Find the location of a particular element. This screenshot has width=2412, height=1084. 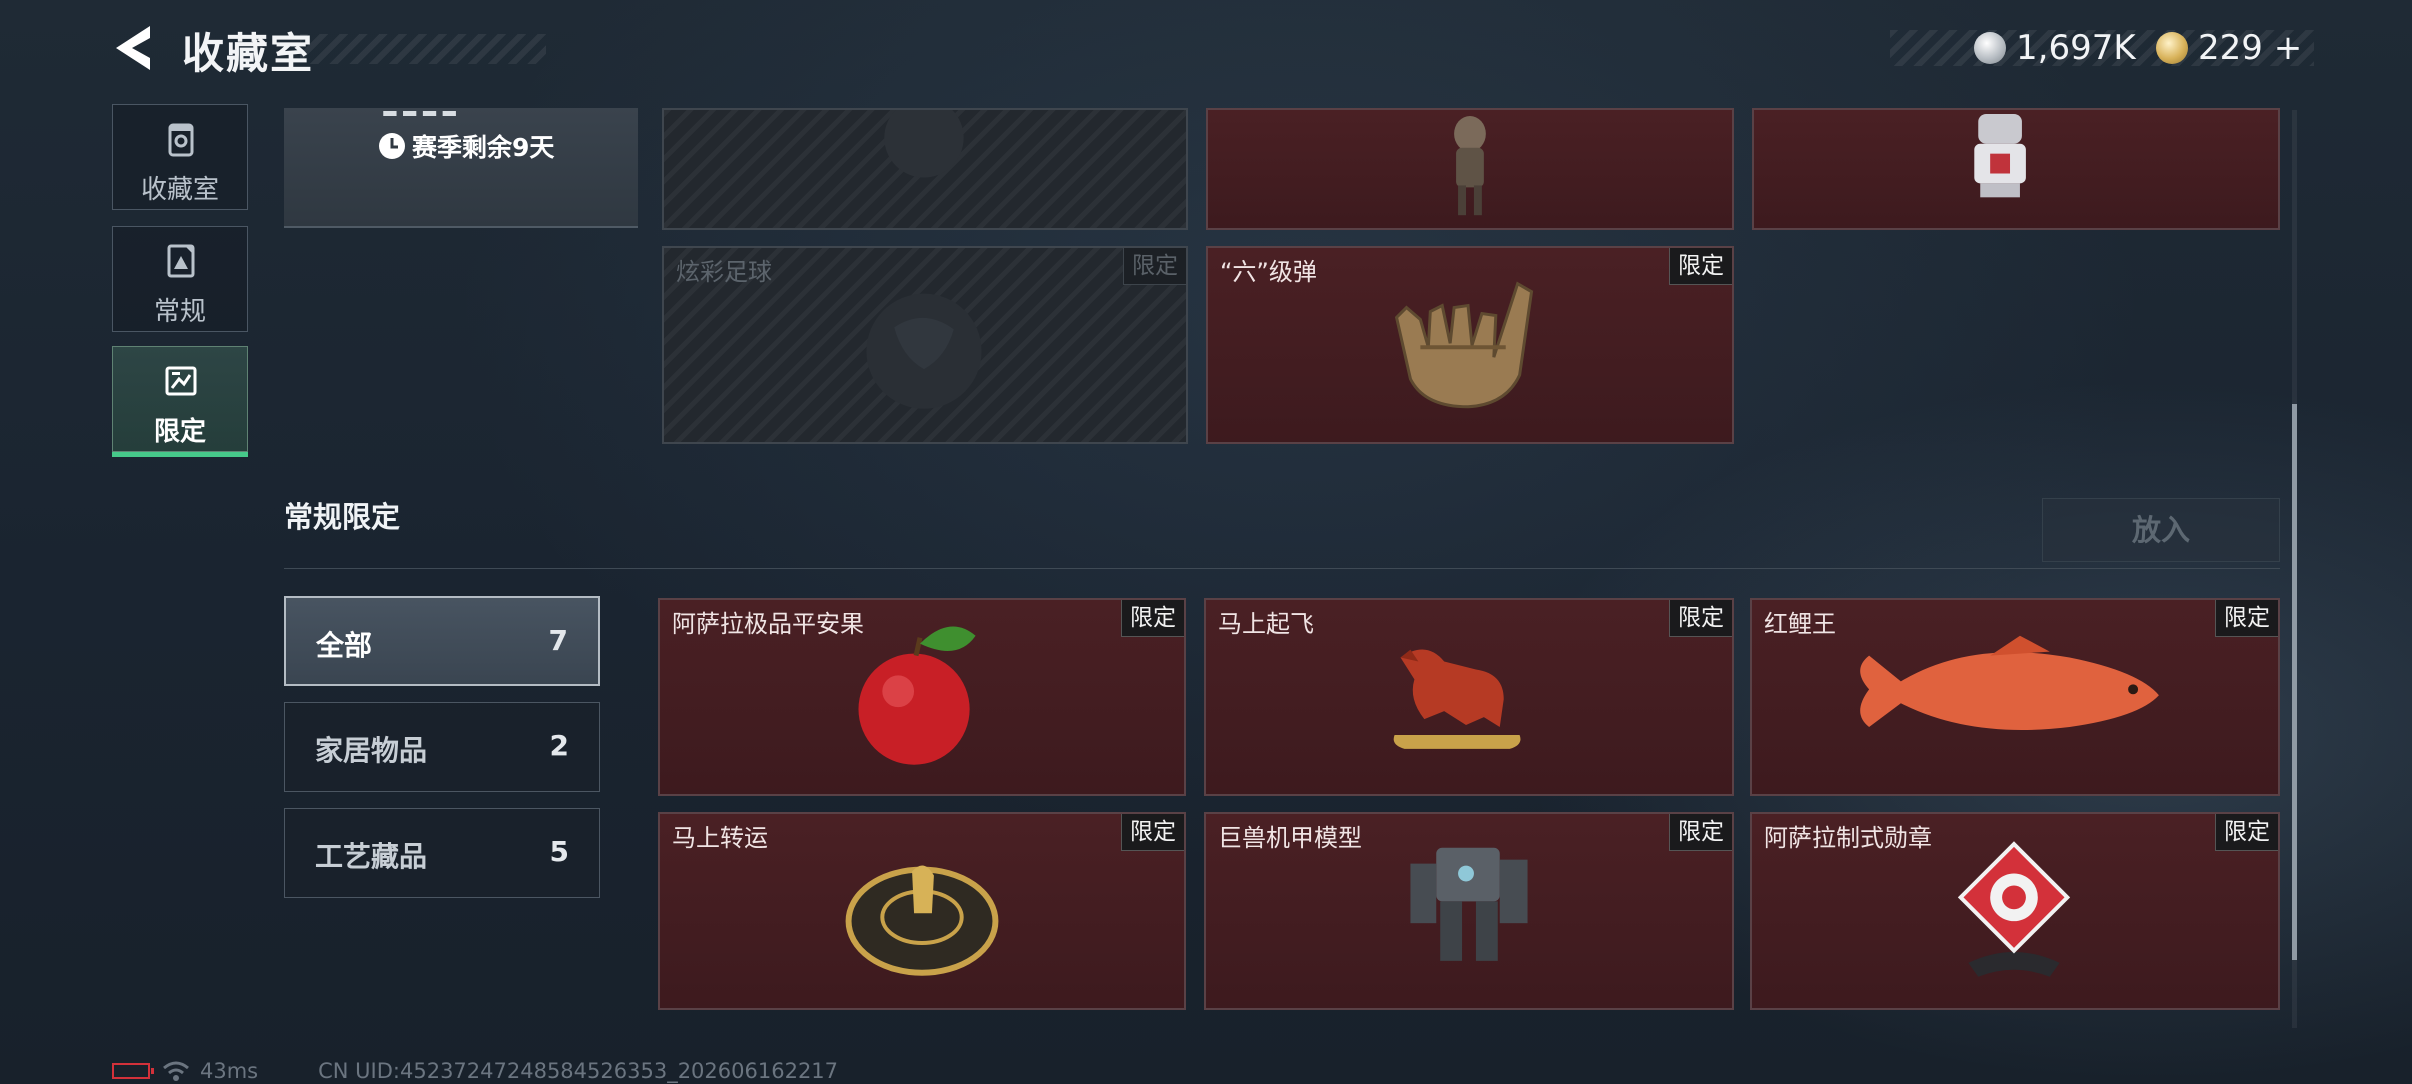

tab-limited: 限定 is located at coordinates (180, 401).